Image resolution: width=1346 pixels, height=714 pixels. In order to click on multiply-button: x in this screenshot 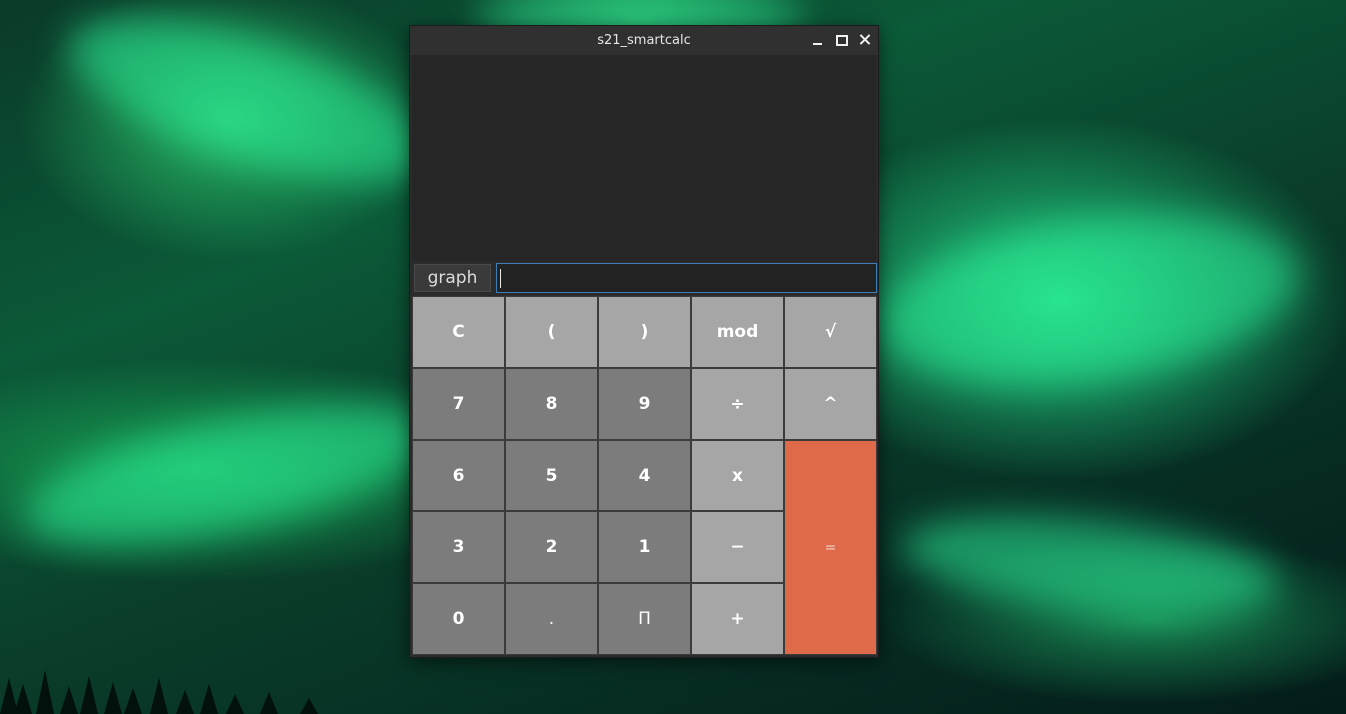, I will do `click(737, 475)`.